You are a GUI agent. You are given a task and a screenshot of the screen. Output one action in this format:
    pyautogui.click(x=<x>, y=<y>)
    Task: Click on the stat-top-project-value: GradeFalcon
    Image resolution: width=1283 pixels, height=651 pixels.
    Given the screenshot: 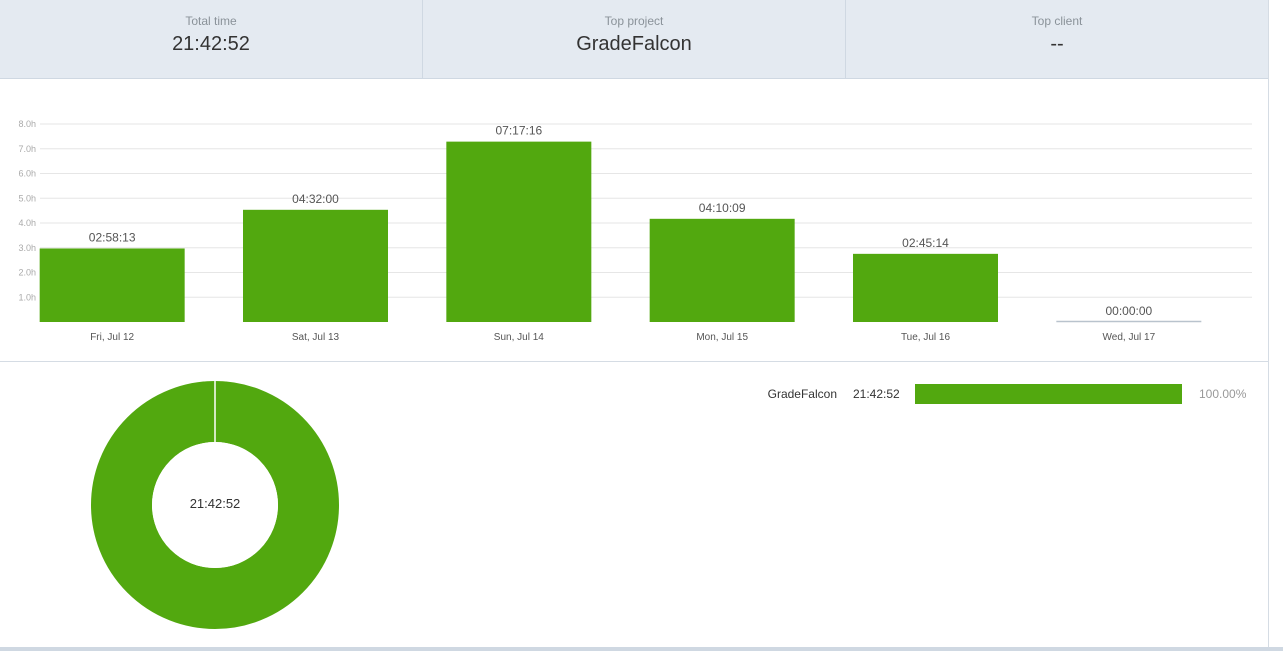 What is the action you would take?
    pyautogui.click(x=634, y=44)
    